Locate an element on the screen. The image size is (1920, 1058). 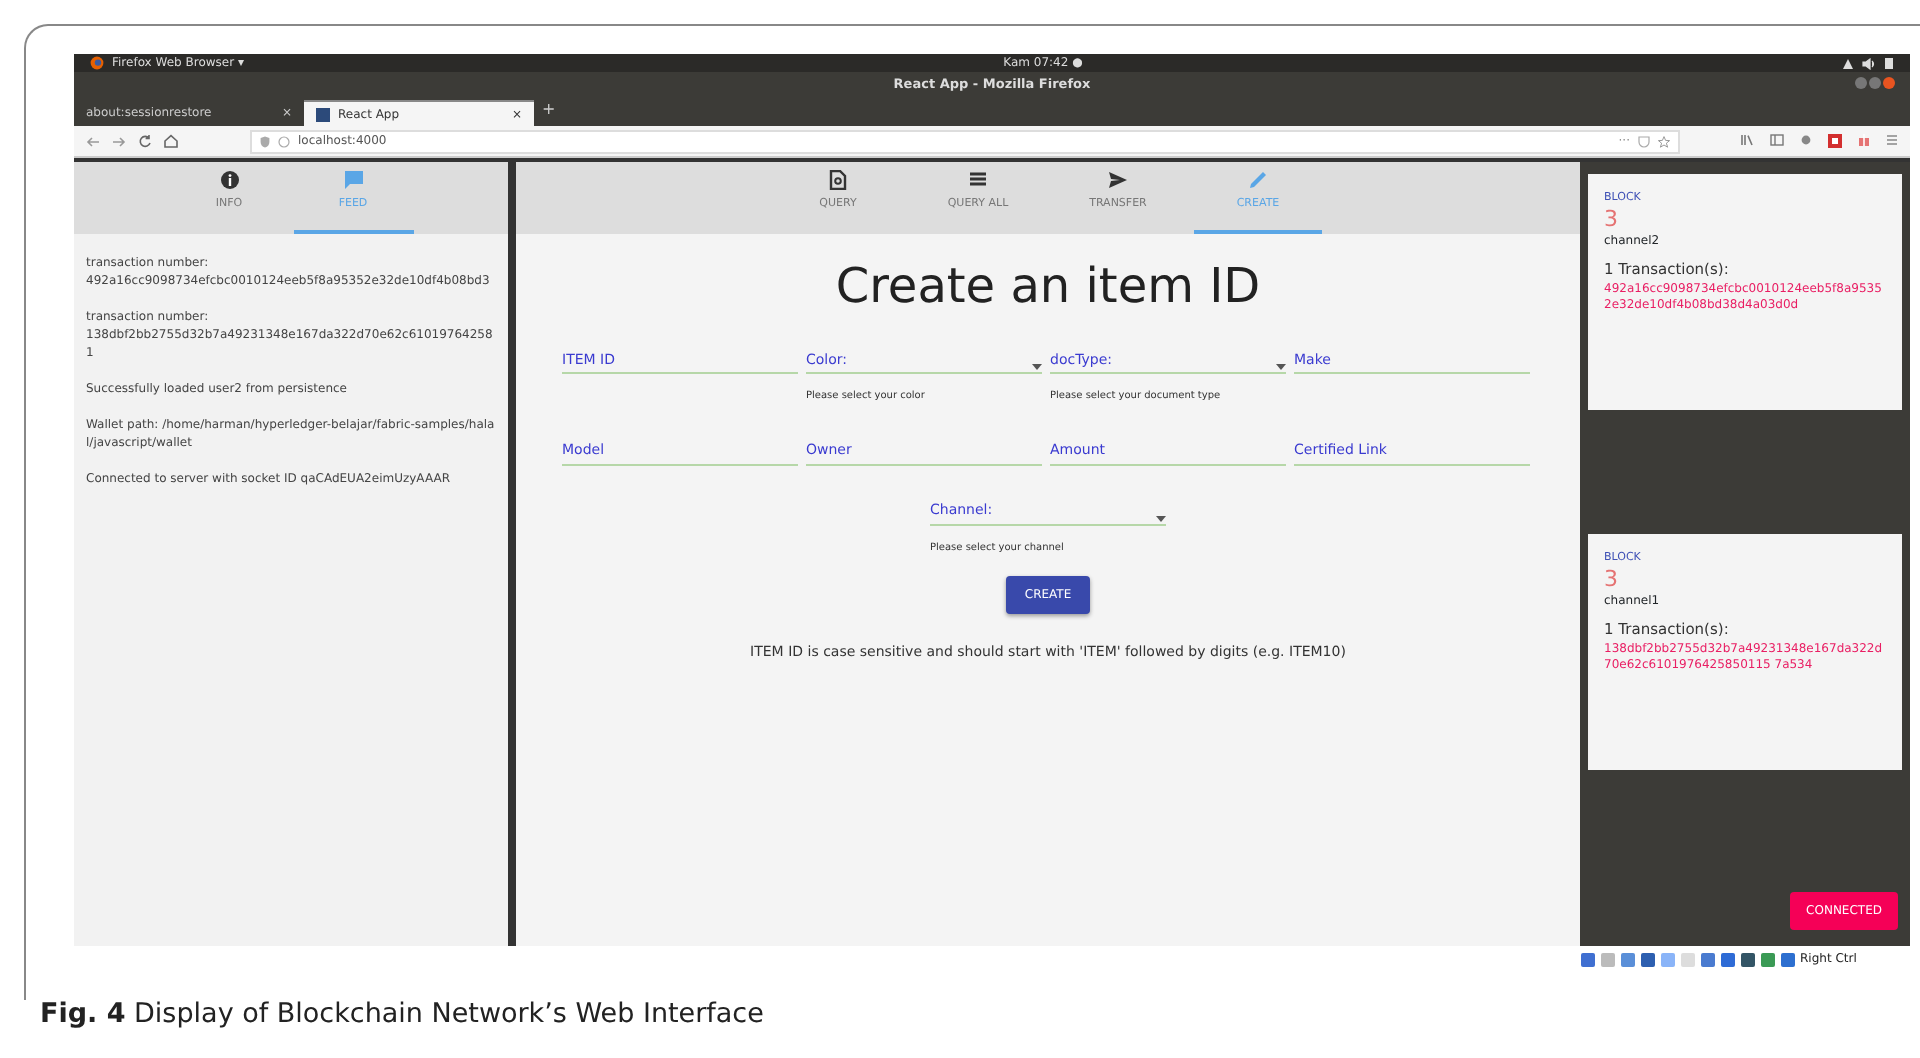
page-heading: Create an item ID is located at coordinates (1048, 287).